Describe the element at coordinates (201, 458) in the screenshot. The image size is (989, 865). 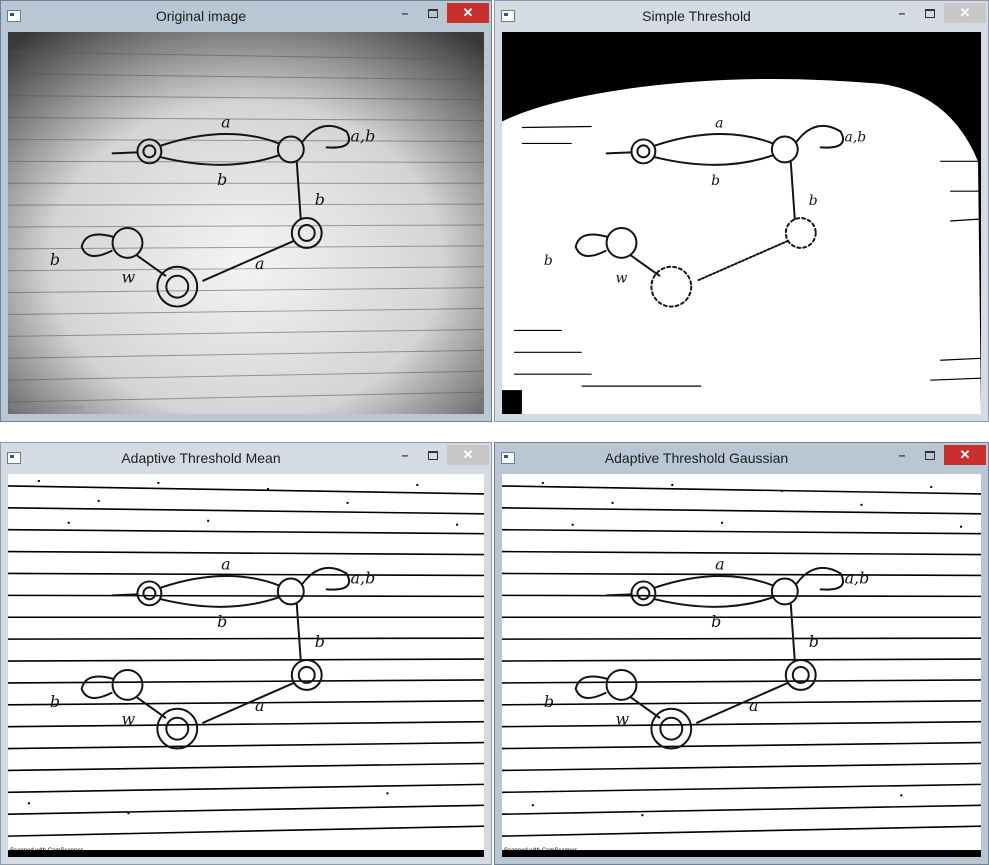
I see `window-title: Adaptive Threshold Mean` at that location.